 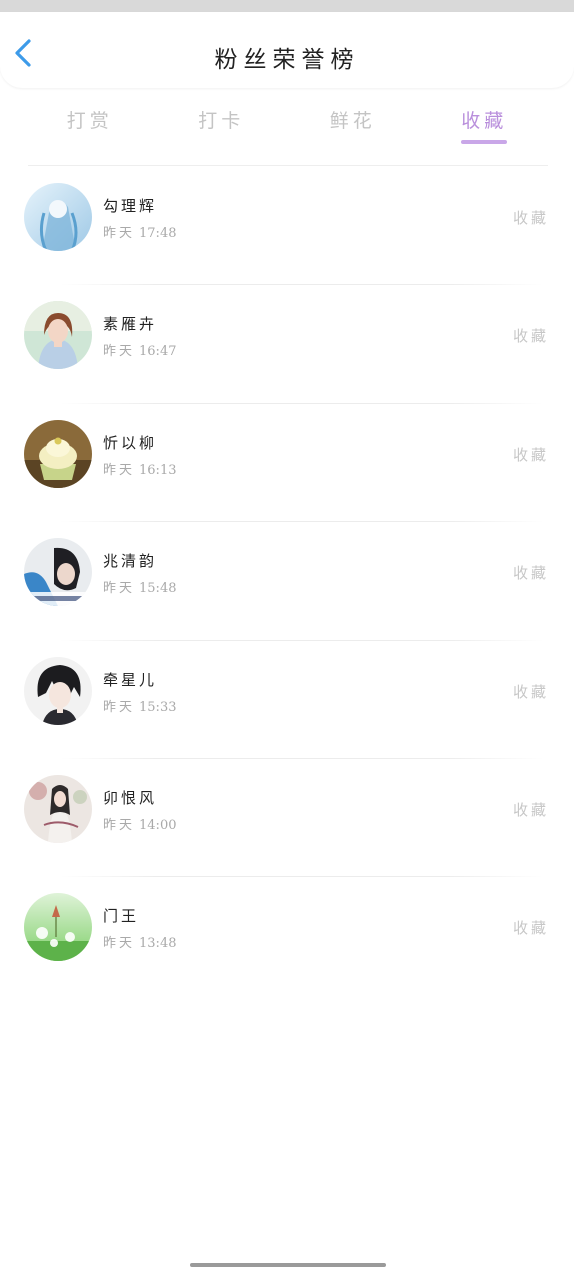 I want to click on fan-timestamp: 昨天 14:00, so click(x=140, y=825).